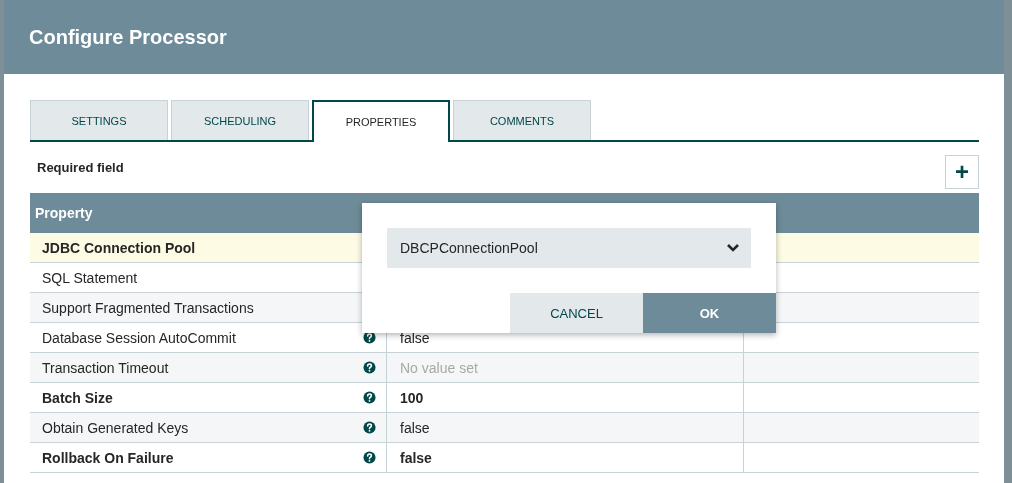 This screenshot has width=1012, height=483. I want to click on property-name: Obtain Generated Keys, so click(115, 427).